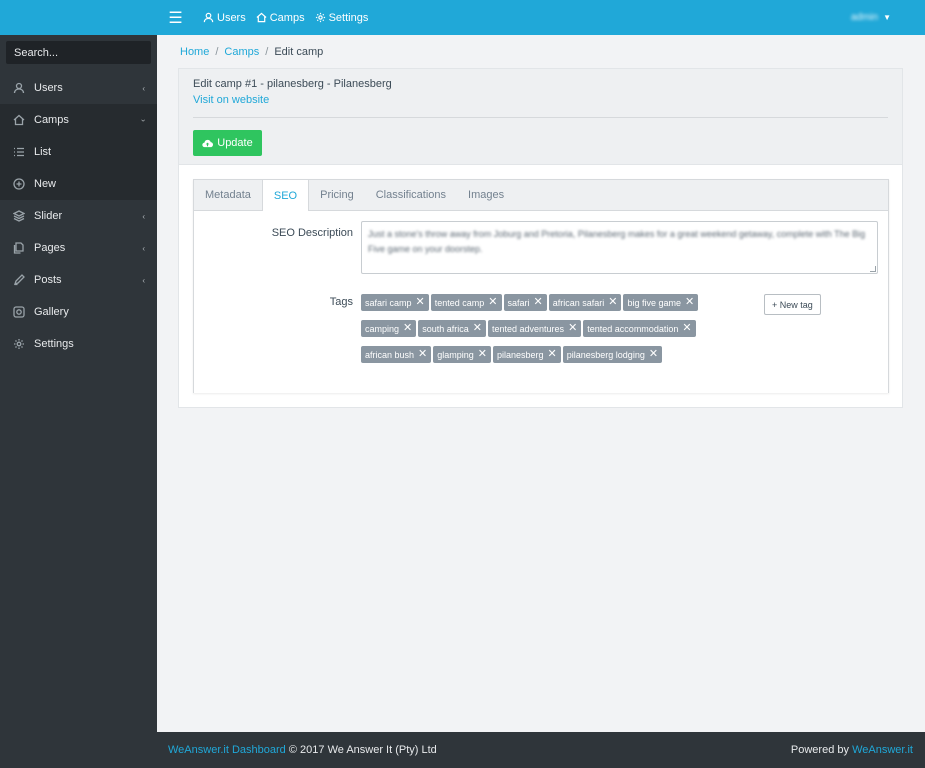 This screenshot has height=768, width=925. Describe the element at coordinates (19, 184) in the screenshot. I see `plus-circle-icon` at that location.